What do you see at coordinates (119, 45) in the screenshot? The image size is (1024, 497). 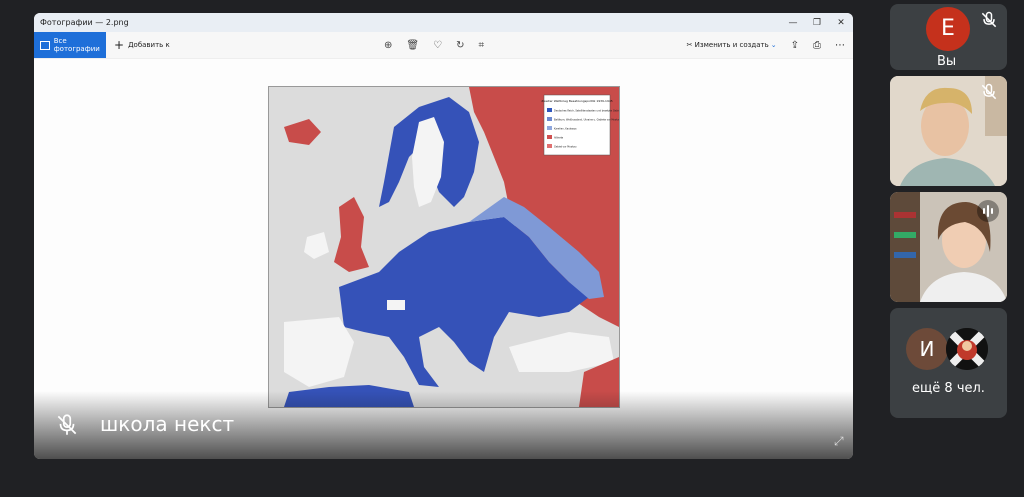 I see `plus-icon: +` at bounding box center [119, 45].